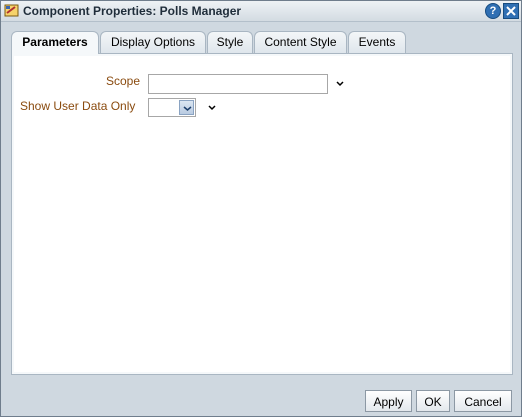 This screenshot has width=522, height=417. Describe the element at coordinates (300, 42) in the screenshot. I see `tab-content-style: Content Style` at that location.